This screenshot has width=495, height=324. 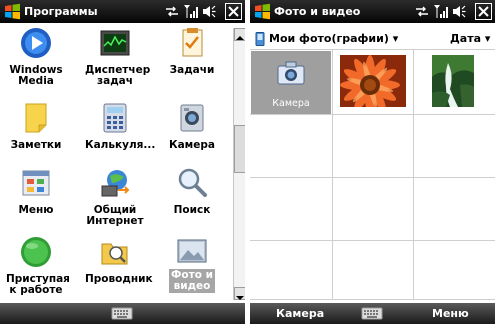 I want to click on calculator-icon, so click(x=115, y=118).